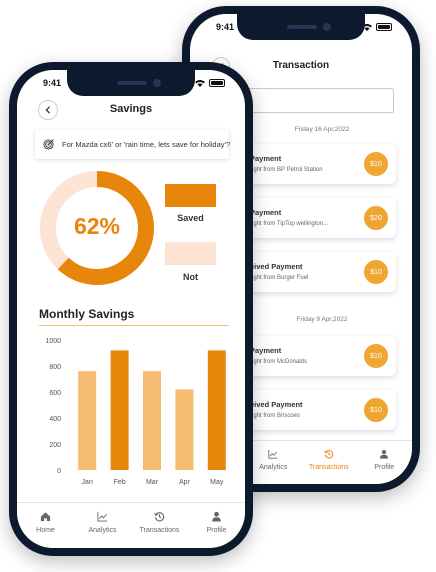 This screenshot has height=572, width=436. What do you see at coordinates (316, 410) in the screenshot?
I see `transaction-card: eived Payment ught from Briscoes $10` at bounding box center [316, 410].